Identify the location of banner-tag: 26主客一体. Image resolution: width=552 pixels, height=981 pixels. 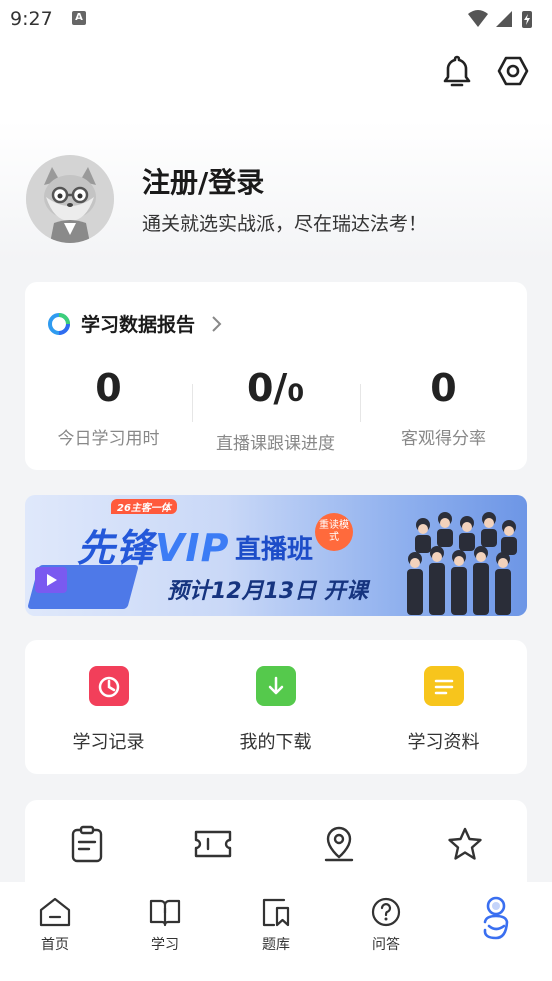
(144, 506).